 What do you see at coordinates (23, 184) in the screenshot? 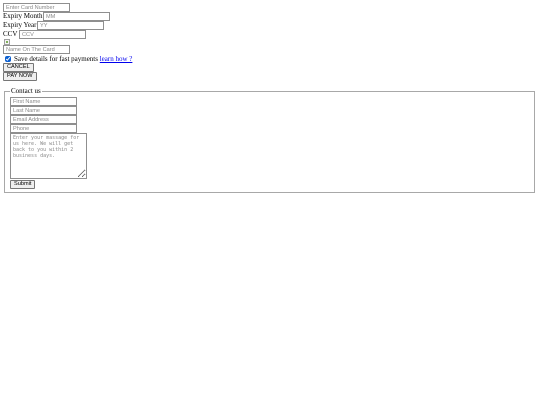
I see `submit-button: Submit` at bounding box center [23, 184].